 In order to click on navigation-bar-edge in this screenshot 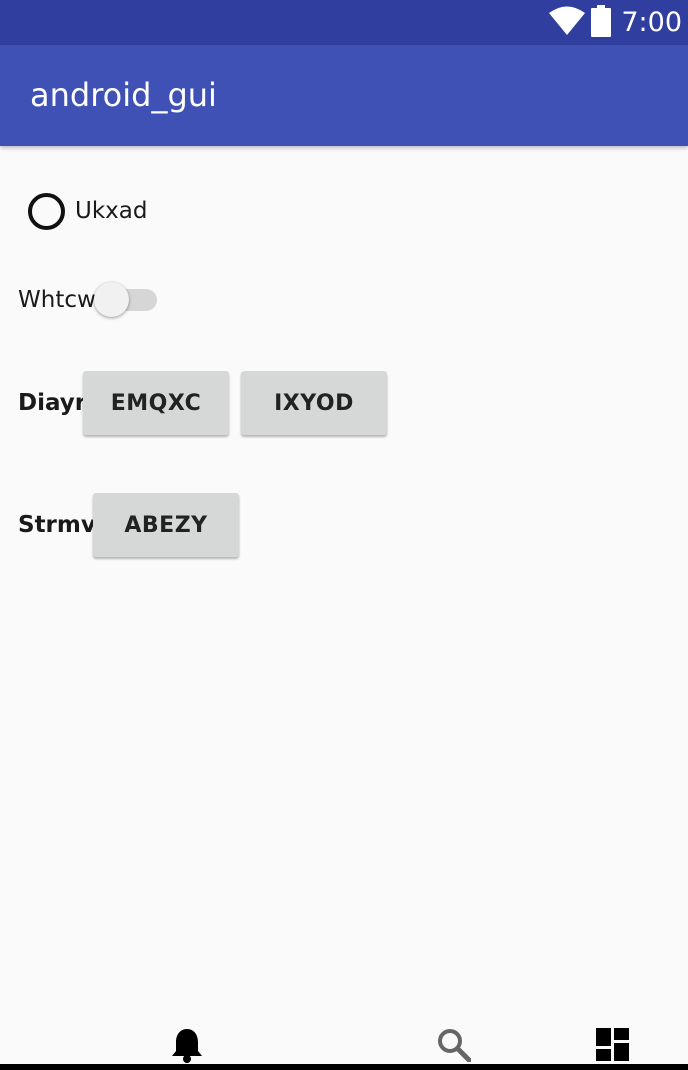, I will do `click(344, 1067)`.